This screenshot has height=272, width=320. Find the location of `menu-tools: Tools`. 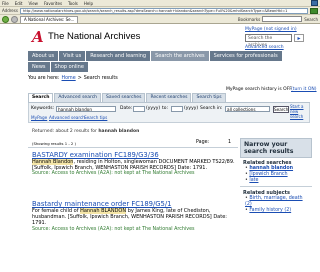

menu-tools: Tools is located at coordinates (73, 3).